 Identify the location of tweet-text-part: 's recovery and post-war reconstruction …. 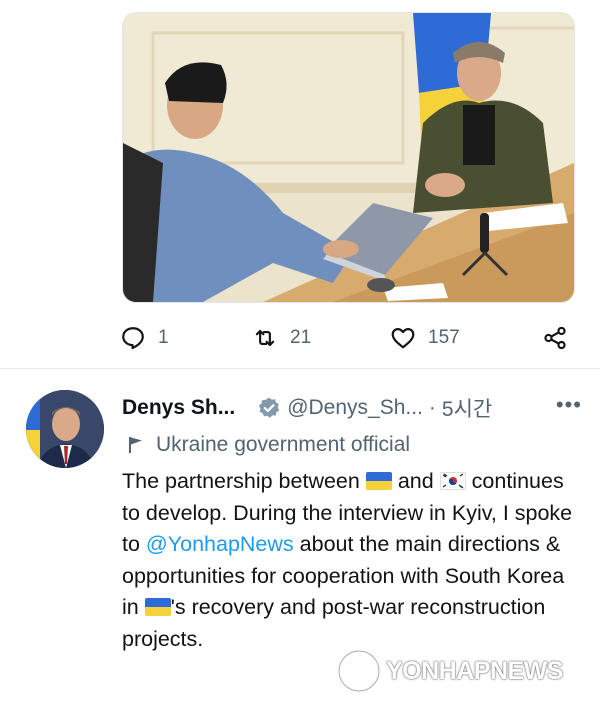
(334, 623).